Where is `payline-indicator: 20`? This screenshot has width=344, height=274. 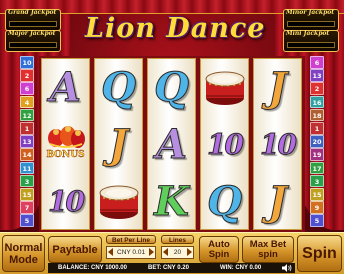 payline-indicator: 20 is located at coordinates (317, 141).